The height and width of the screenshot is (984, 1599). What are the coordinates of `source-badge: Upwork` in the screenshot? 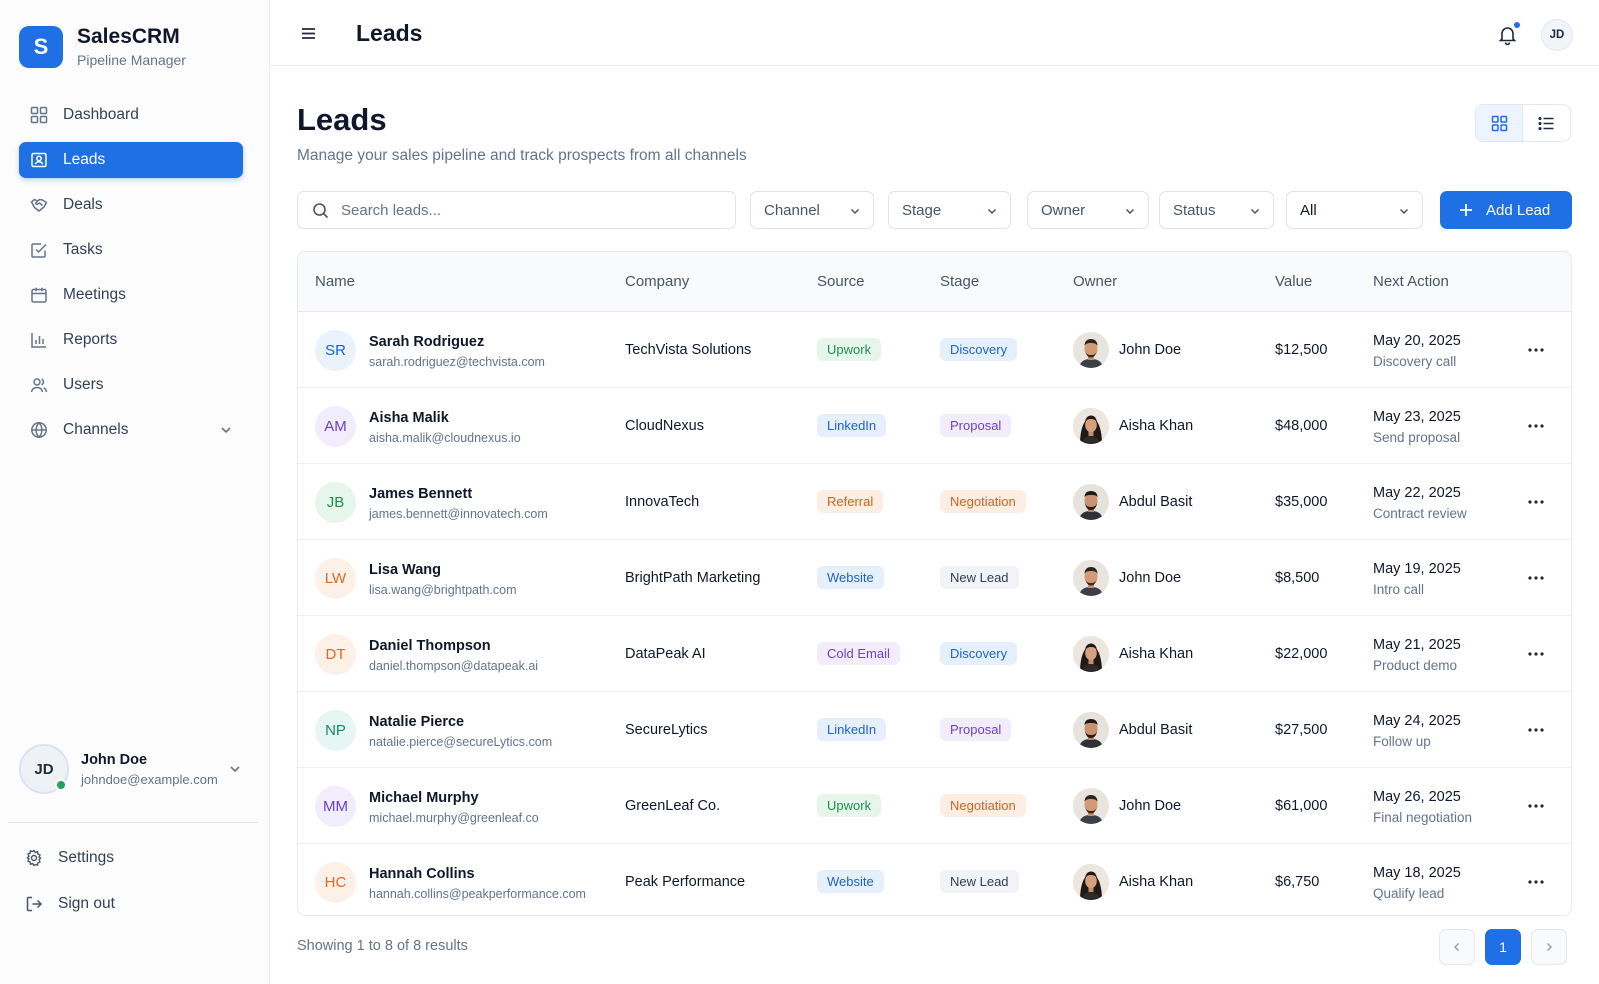 It's located at (849, 805).